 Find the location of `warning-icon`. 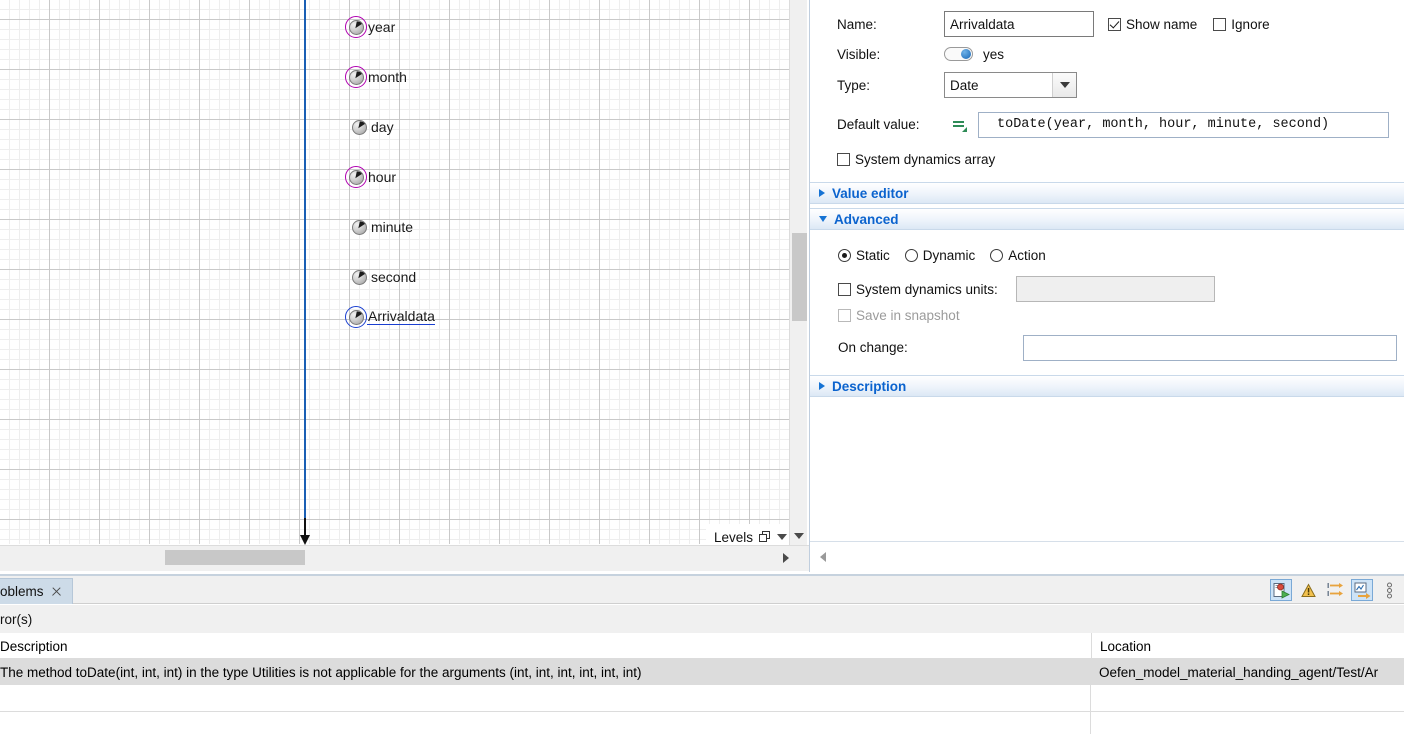

warning-icon is located at coordinates (1308, 590).